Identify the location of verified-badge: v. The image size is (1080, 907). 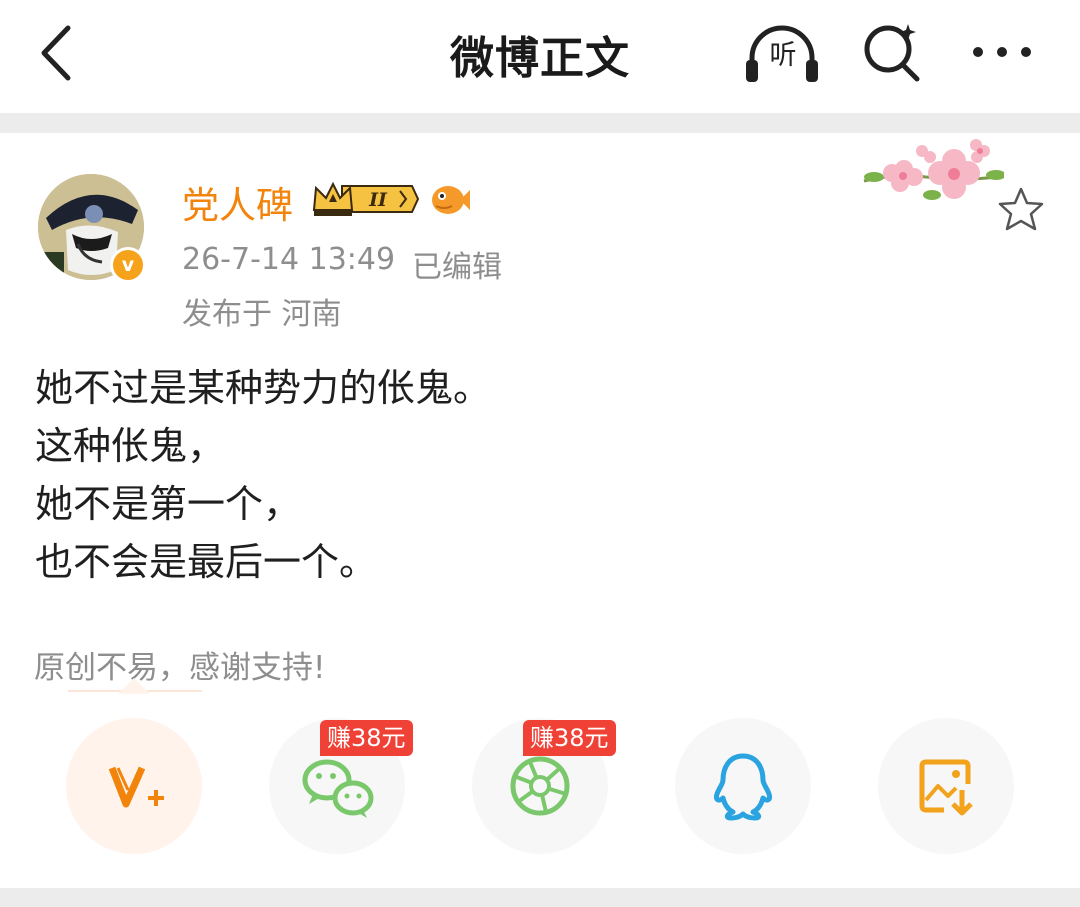
(128, 265).